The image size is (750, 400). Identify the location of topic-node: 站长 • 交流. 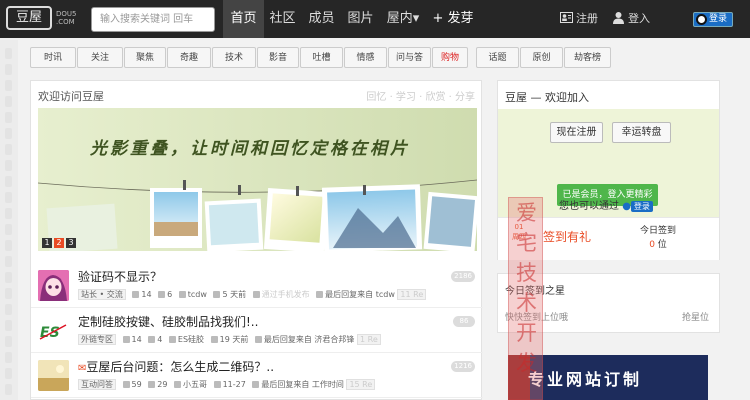
(102, 294).